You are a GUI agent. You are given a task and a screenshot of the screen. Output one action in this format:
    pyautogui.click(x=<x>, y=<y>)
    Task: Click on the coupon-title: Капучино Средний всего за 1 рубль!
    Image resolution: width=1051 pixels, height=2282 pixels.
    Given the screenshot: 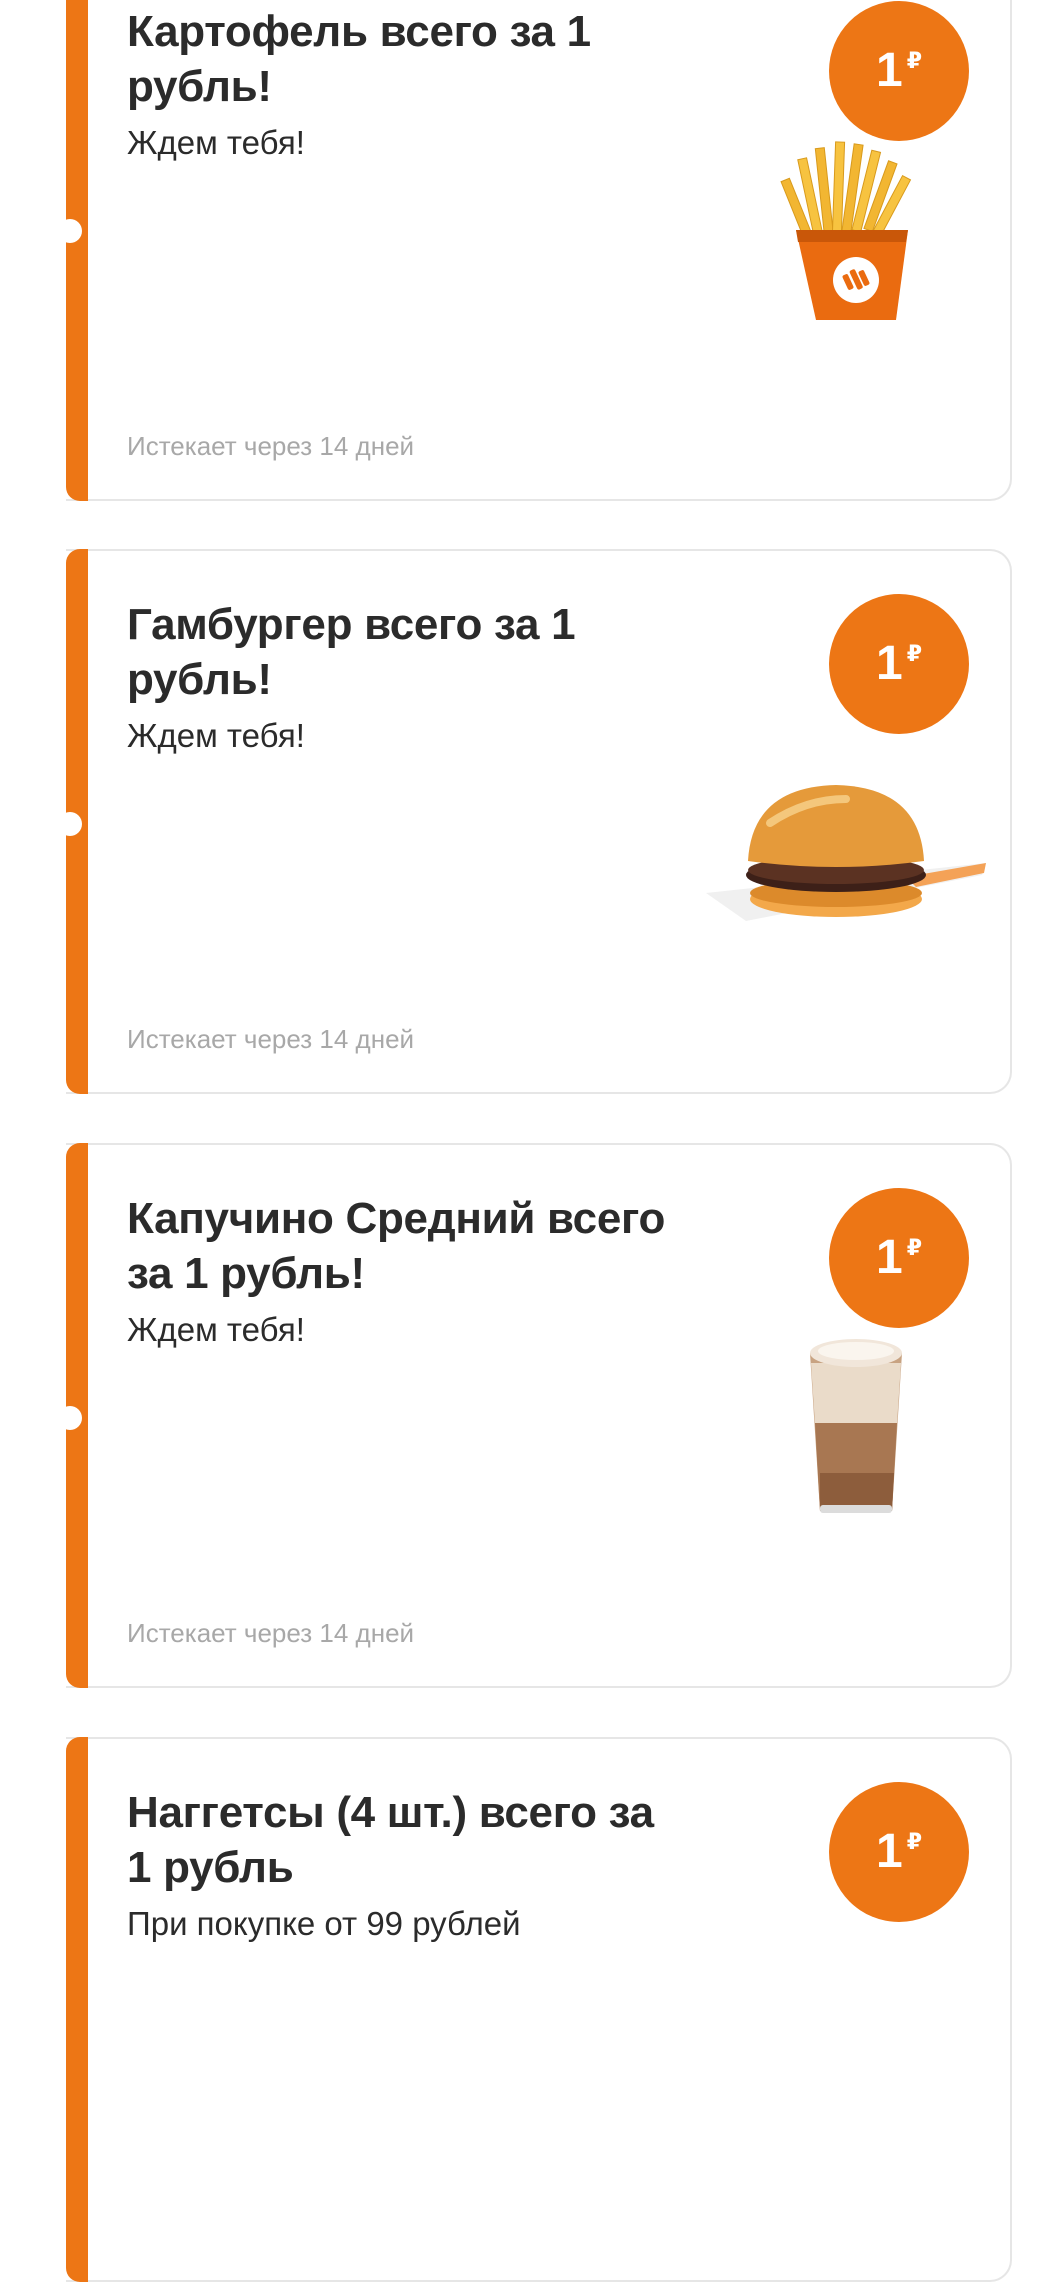 What is the action you would take?
    pyautogui.click(x=396, y=1246)
    